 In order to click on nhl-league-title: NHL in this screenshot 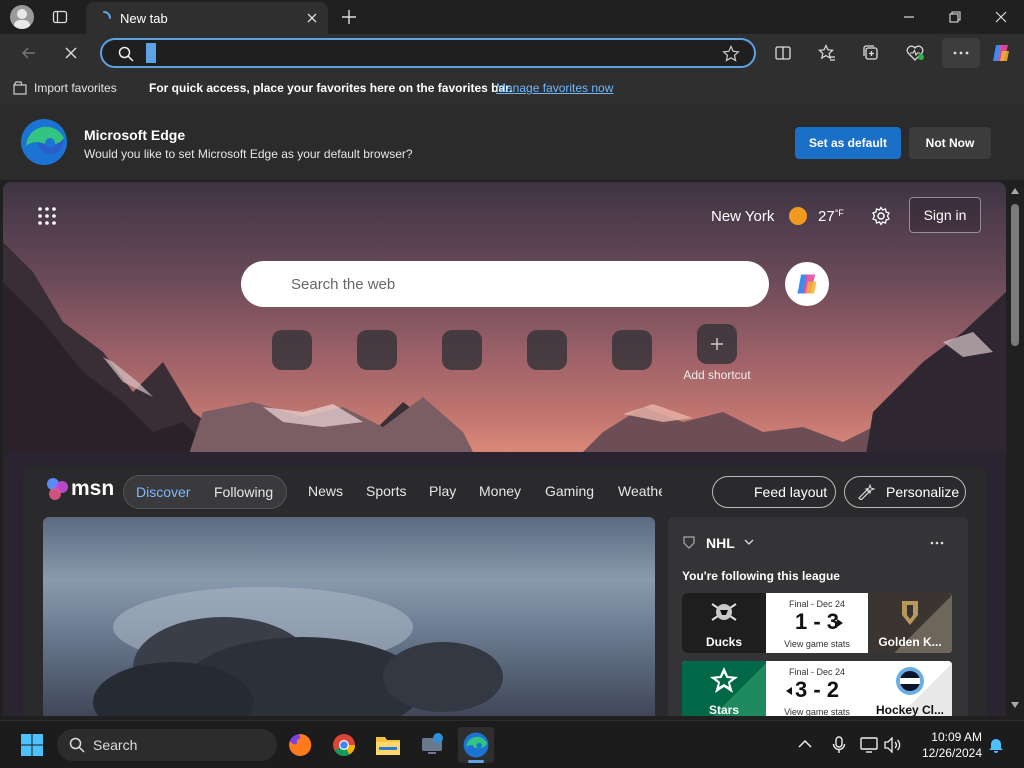, I will do `click(720, 543)`.